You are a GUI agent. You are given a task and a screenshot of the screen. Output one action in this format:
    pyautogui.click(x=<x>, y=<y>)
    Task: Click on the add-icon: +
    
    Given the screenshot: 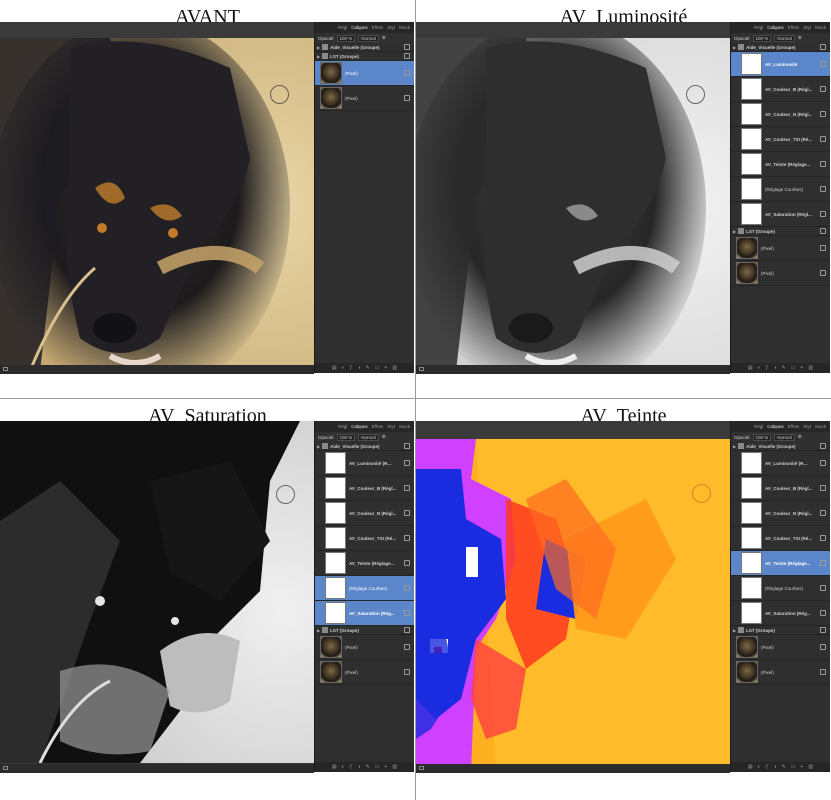 What is the action you would take?
    pyautogui.click(x=385, y=767)
    